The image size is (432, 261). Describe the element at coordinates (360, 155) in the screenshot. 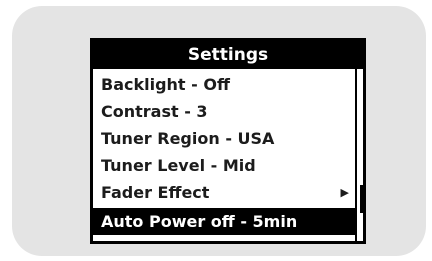

I see `scrollbar` at that location.